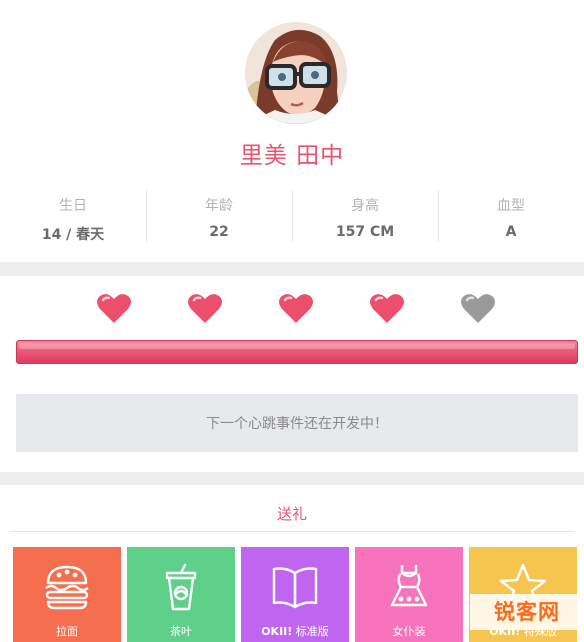 The width and height of the screenshot is (584, 642). I want to click on gift-label: 茶叶, so click(181, 631).